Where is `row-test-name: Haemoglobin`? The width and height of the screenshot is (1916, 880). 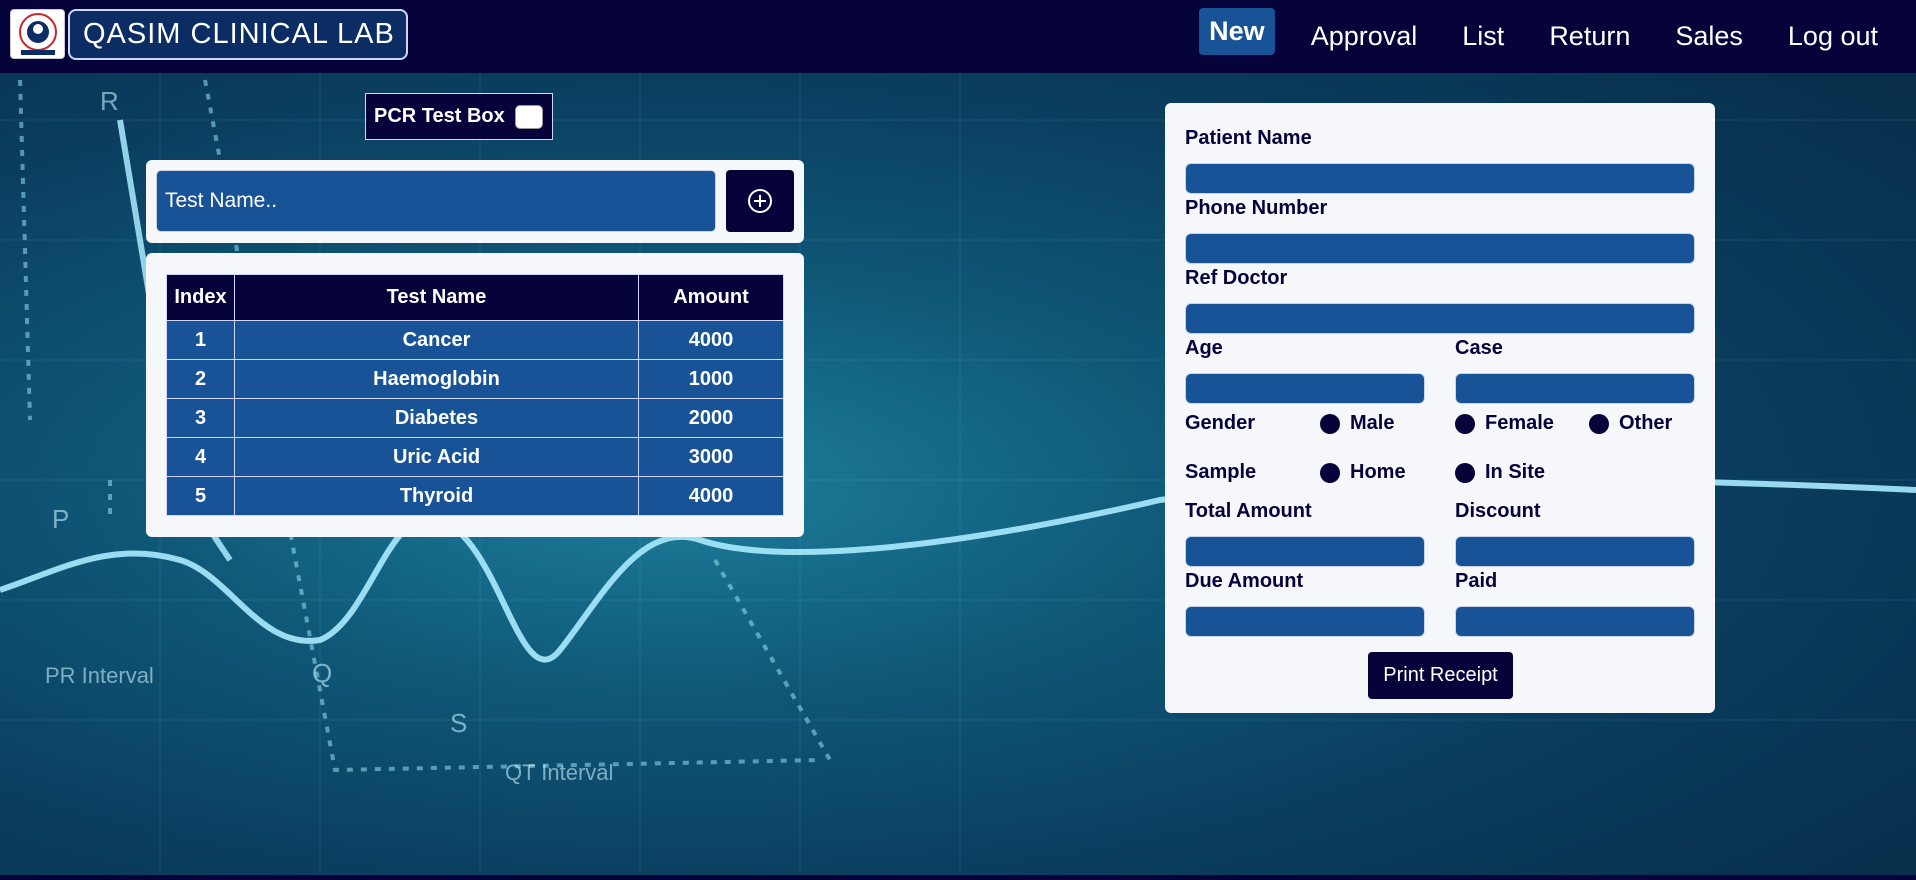
row-test-name: Haemoglobin is located at coordinates (436, 379).